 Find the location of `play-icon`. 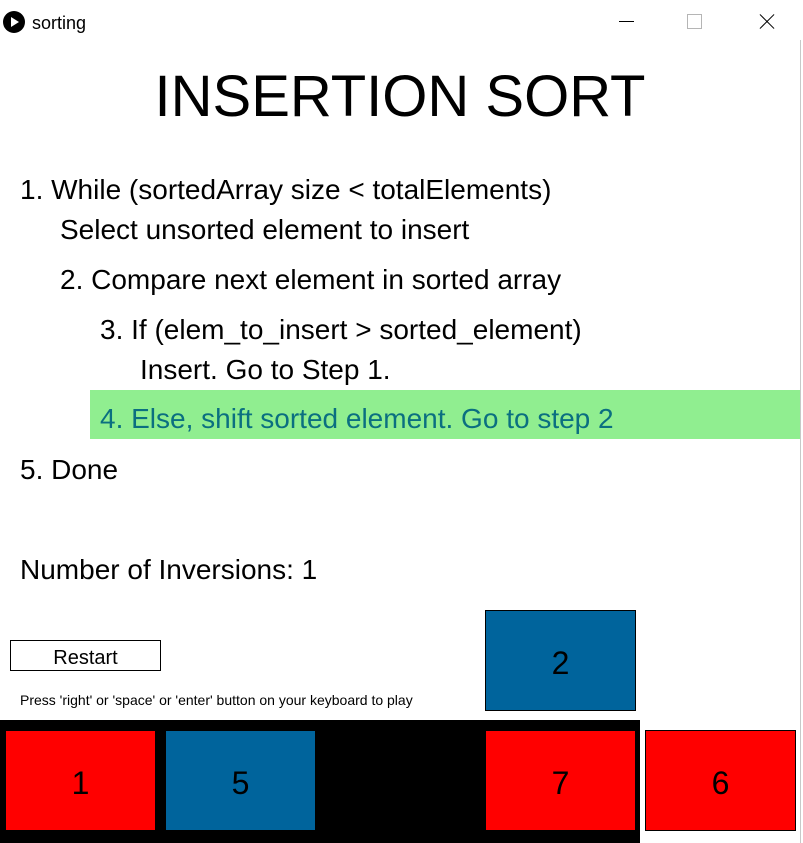

play-icon is located at coordinates (14, 22).